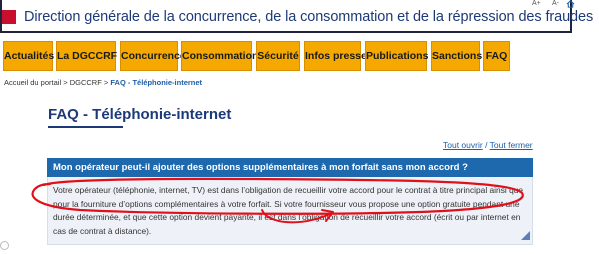 The image size is (599, 254). What do you see at coordinates (86, 56) in the screenshot?
I see `nav-item-dgccrf: La DGCCRF` at bounding box center [86, 56].